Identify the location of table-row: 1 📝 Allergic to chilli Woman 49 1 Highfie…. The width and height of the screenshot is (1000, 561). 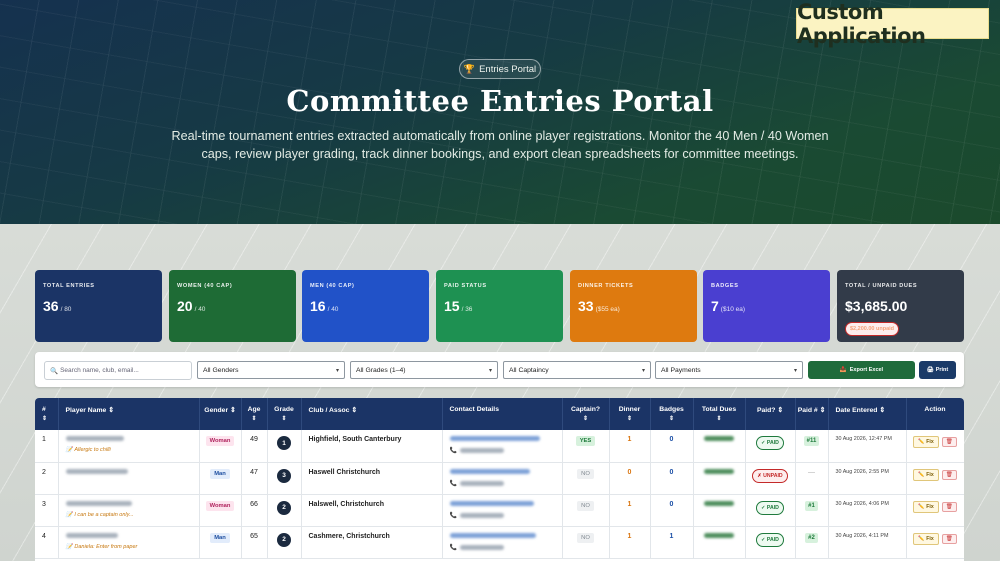
(499, 446).